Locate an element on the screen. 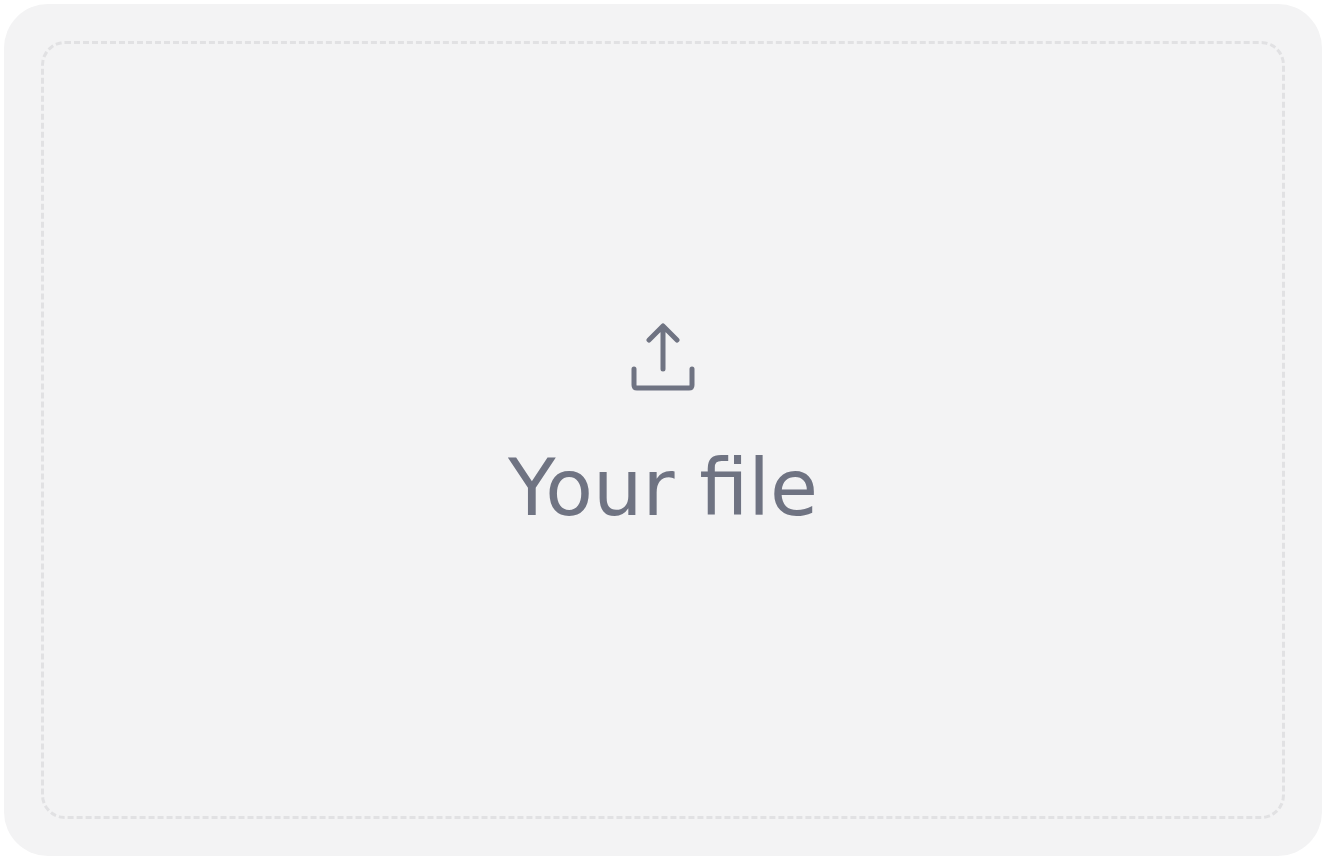 The width and height of the screenshot is (1326, 858). upload-label: Your file is located at coordinates (663, 488).